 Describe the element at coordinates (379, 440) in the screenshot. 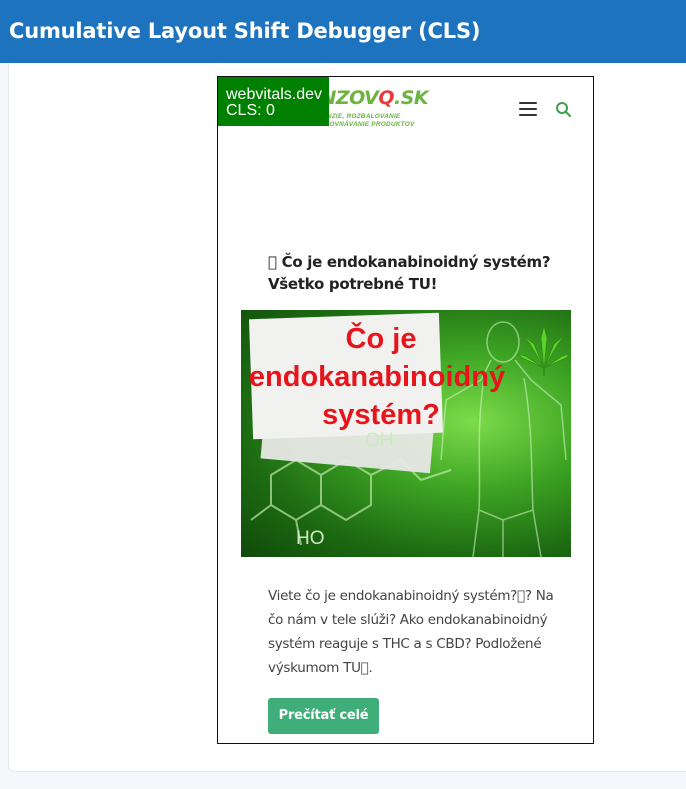

I see `molecule-label-oh: OH` at that location.